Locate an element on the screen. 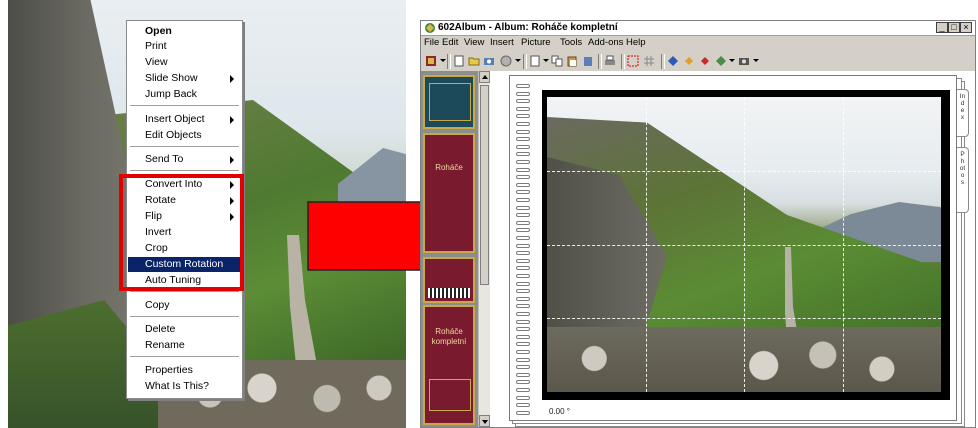 The image size is (978, 428). scan-icon is located at coordinates (489, 61).